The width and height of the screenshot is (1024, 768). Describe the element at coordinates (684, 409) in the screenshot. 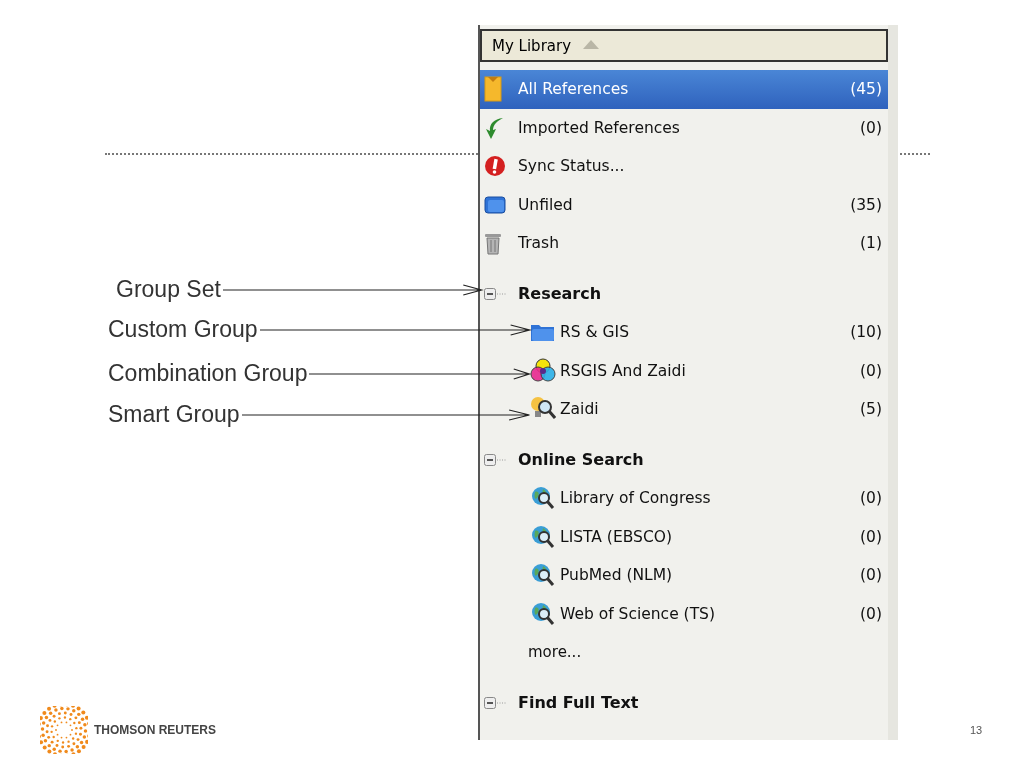

I see `group-item: Zaidi (5)` at that location.